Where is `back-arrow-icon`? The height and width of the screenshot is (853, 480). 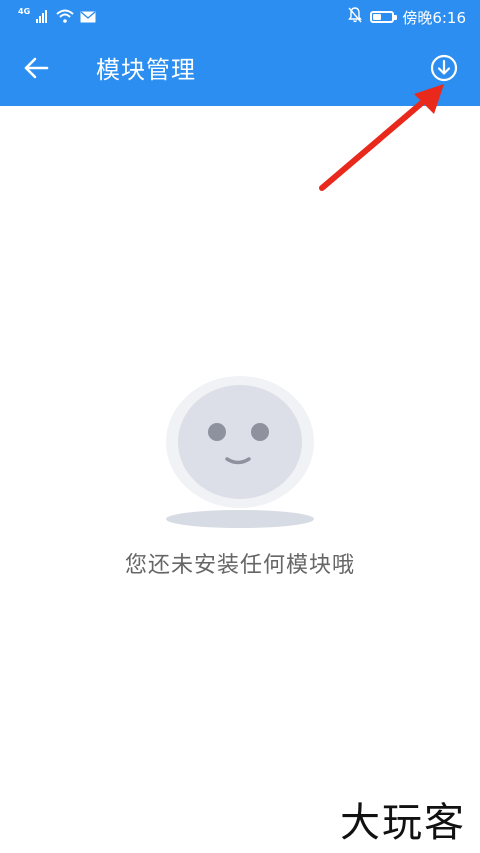 back-arrow-icon is located at coordinates (36, 70).